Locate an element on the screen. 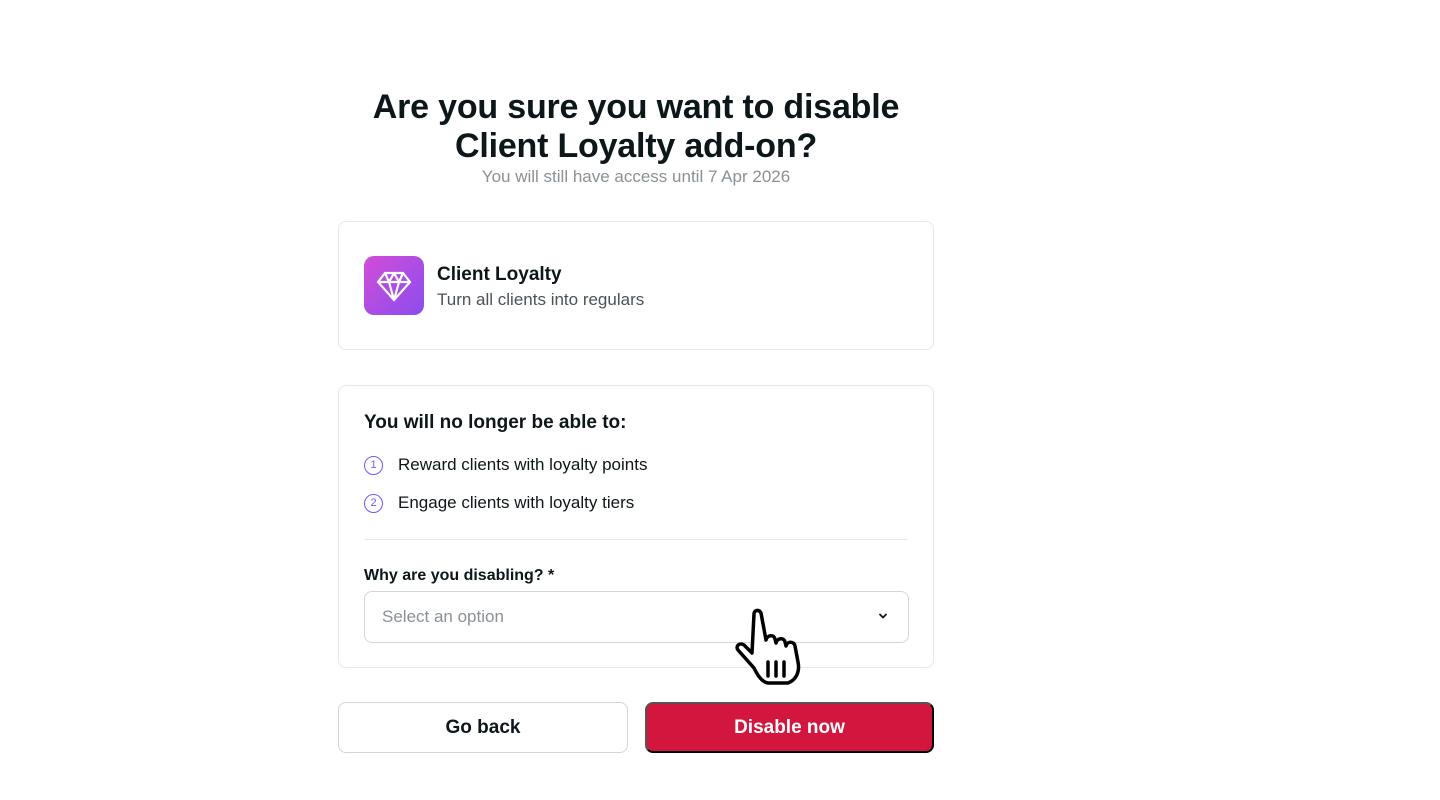  reason-select-placeholder: Select an option is located at coordinates (443, 616).